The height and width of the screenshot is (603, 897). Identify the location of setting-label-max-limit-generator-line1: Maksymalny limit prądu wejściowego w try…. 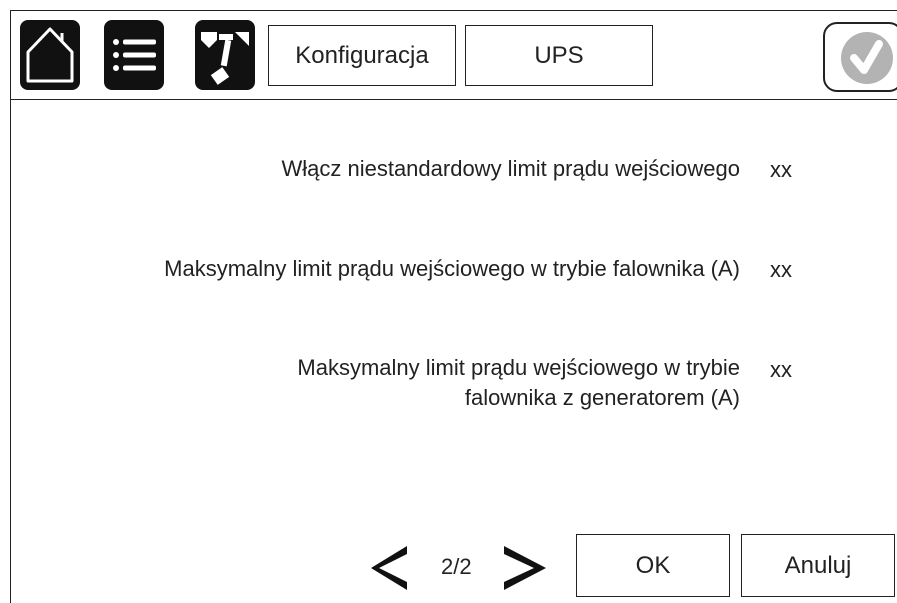
(518, 367).